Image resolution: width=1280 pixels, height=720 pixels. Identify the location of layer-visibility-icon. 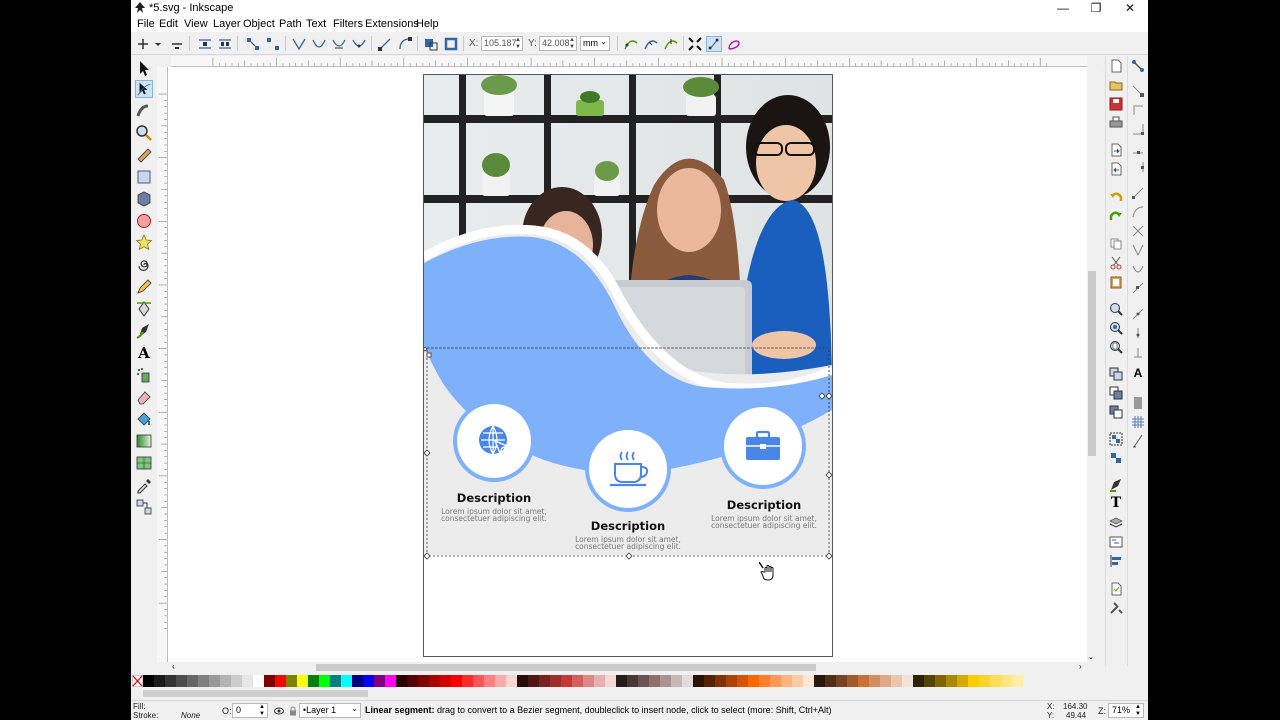
(279, 711).